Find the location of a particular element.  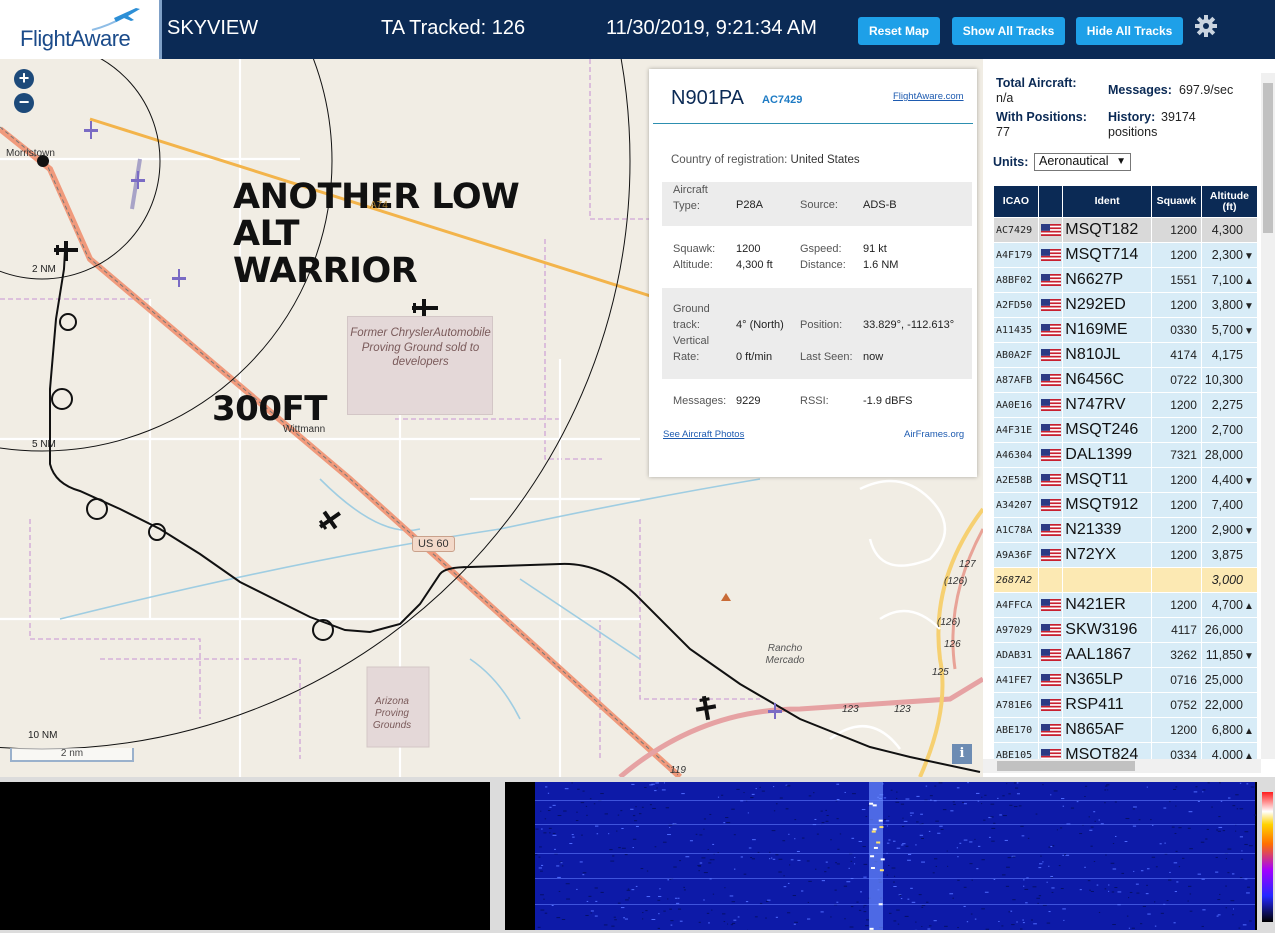

cell-altitude: 4,700▲ is located at coordinates (1229, 605).